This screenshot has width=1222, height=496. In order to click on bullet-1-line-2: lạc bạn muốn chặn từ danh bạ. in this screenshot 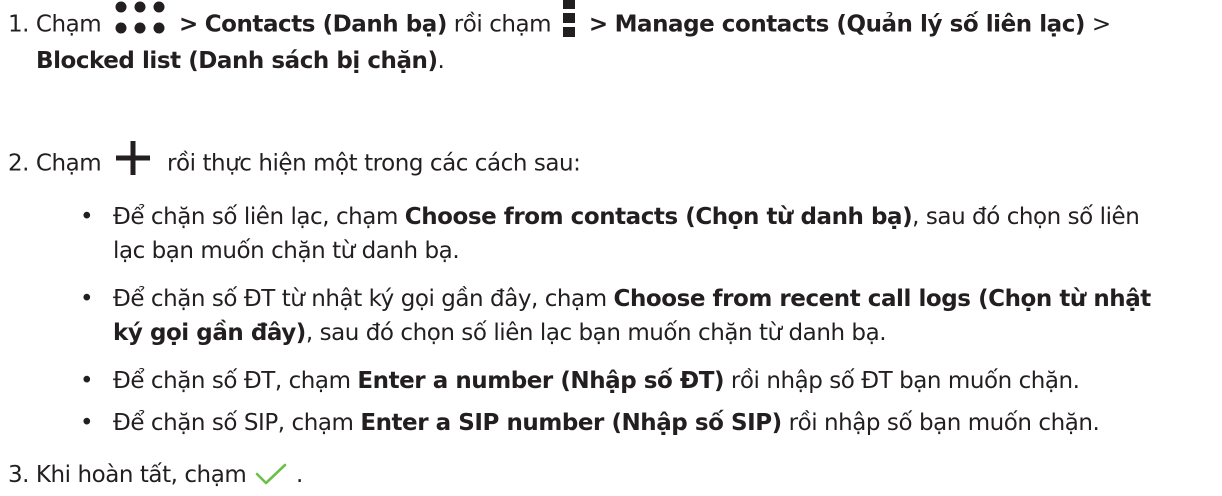, I will do `click(286, 251)`.